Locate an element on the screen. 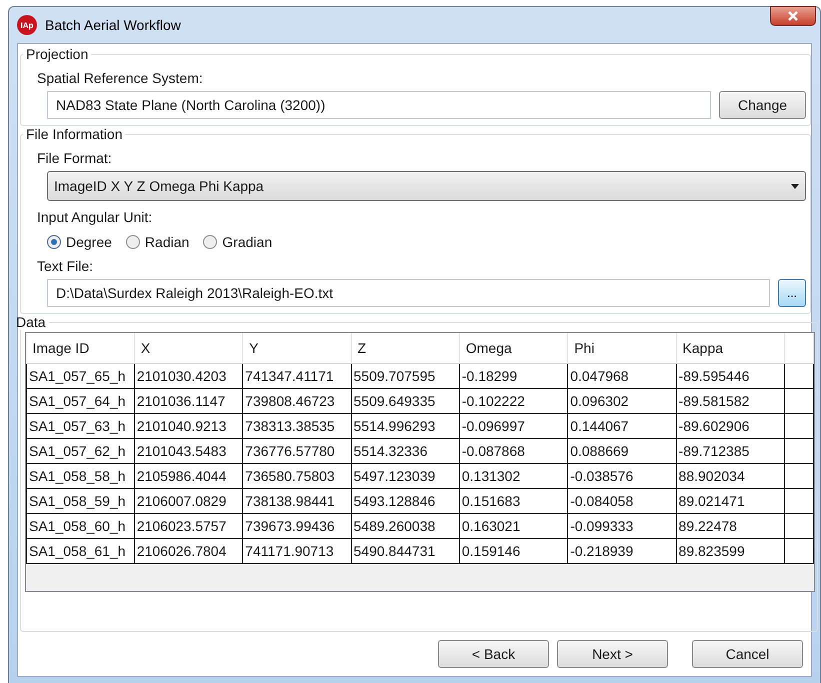 Image resolution: width=821 pixels, height=683 pixels. table-cell: 5509.707595 is located at coordinates (405, 376).